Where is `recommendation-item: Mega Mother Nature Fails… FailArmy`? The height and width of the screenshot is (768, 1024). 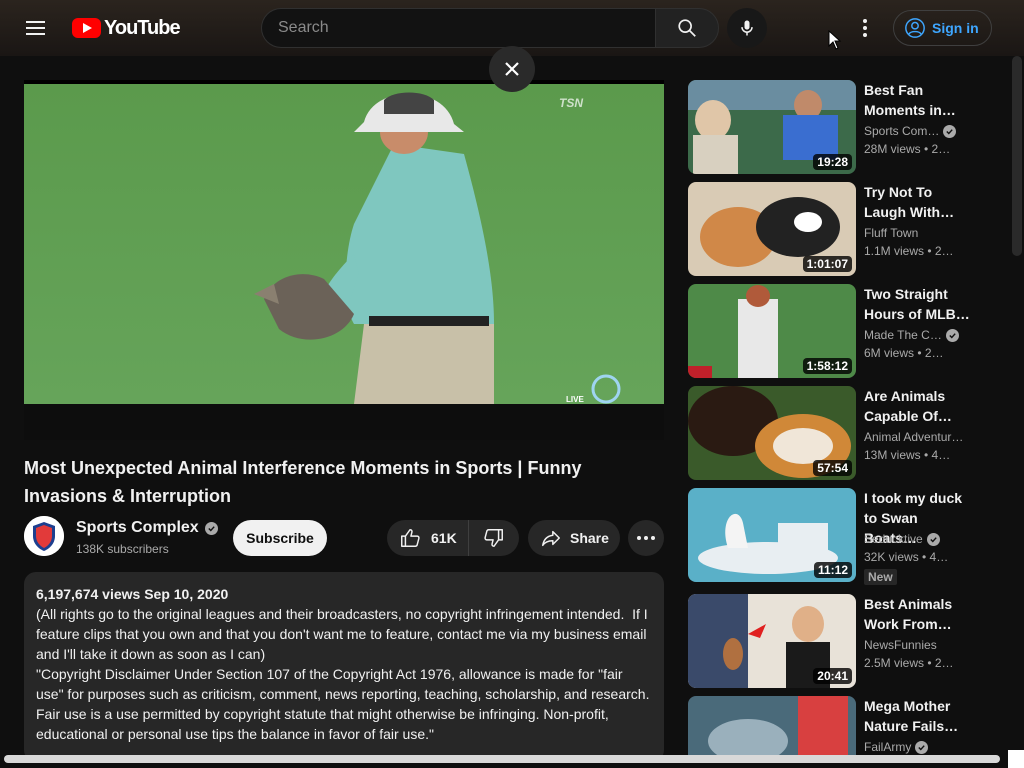 recommendation-item: Mega Mother Nature Fails… FailArmy is located at coordinates (848, 726).